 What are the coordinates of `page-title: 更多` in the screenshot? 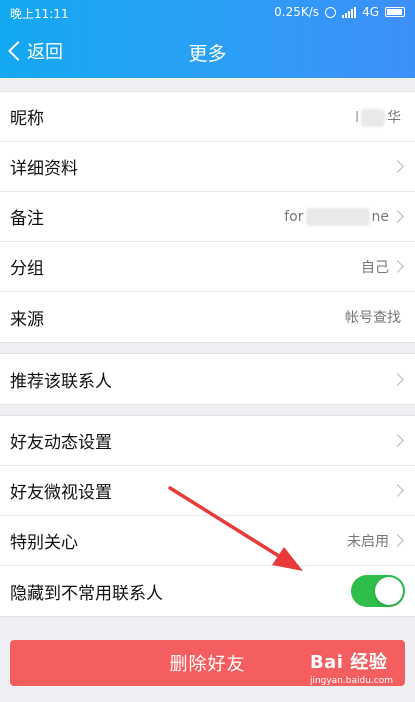 It's located at (207, 54).